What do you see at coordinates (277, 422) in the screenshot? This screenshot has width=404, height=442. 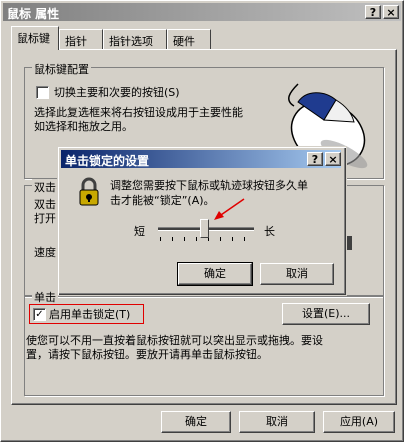 I see `footer-cancel-button: 取消` at bounding box center [277, 422].